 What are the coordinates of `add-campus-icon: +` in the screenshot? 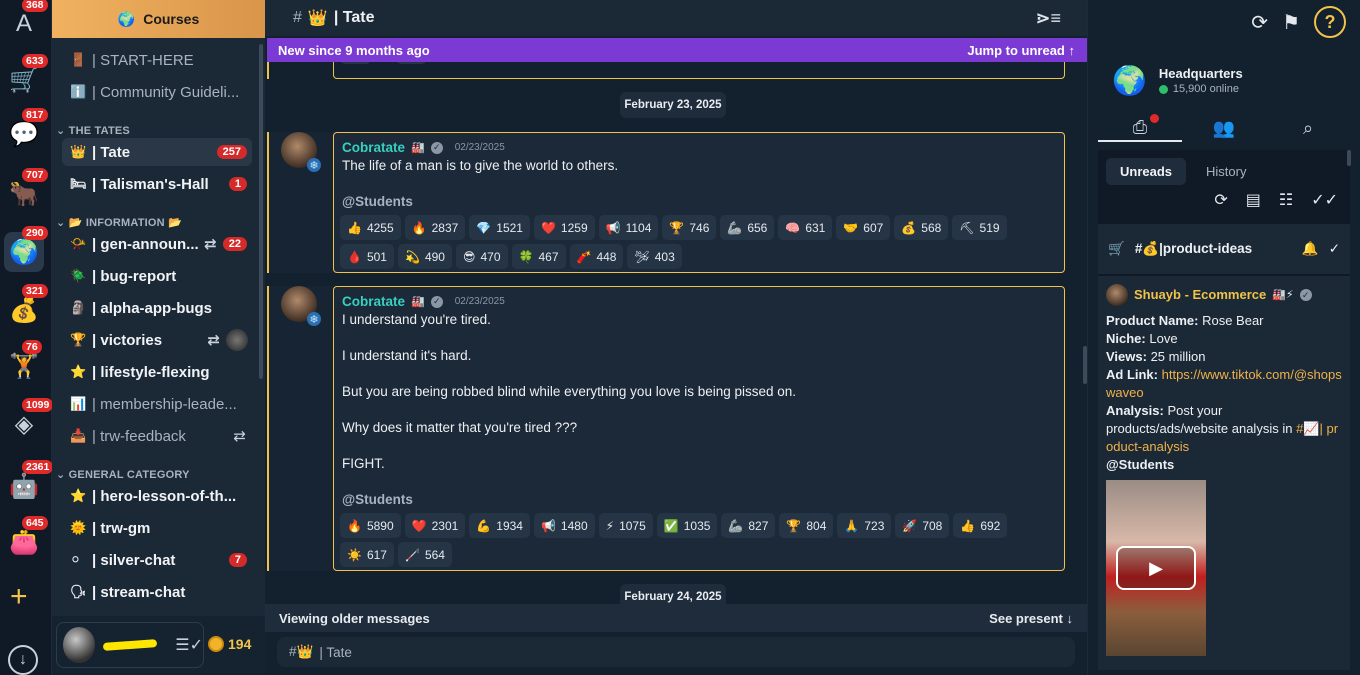 It's located at (19, 597).